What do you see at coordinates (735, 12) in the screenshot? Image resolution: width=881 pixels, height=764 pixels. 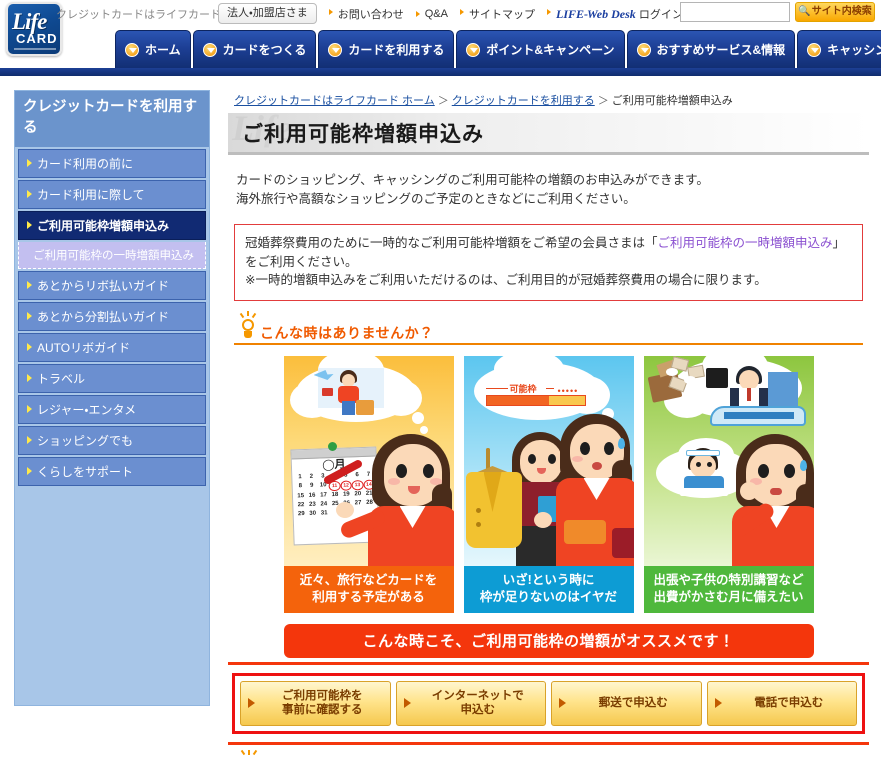 I see `search-input` at bounding box center [735, 12].